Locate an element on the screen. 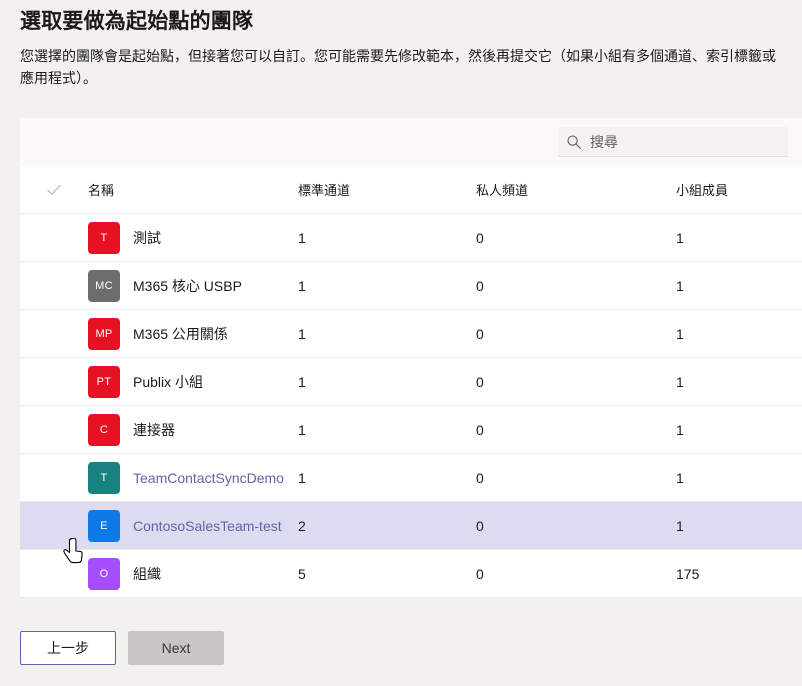 This screenshot has width=802, height=686. column-header-standard-channels: 標準通道 is located at coordinates (387, 189).